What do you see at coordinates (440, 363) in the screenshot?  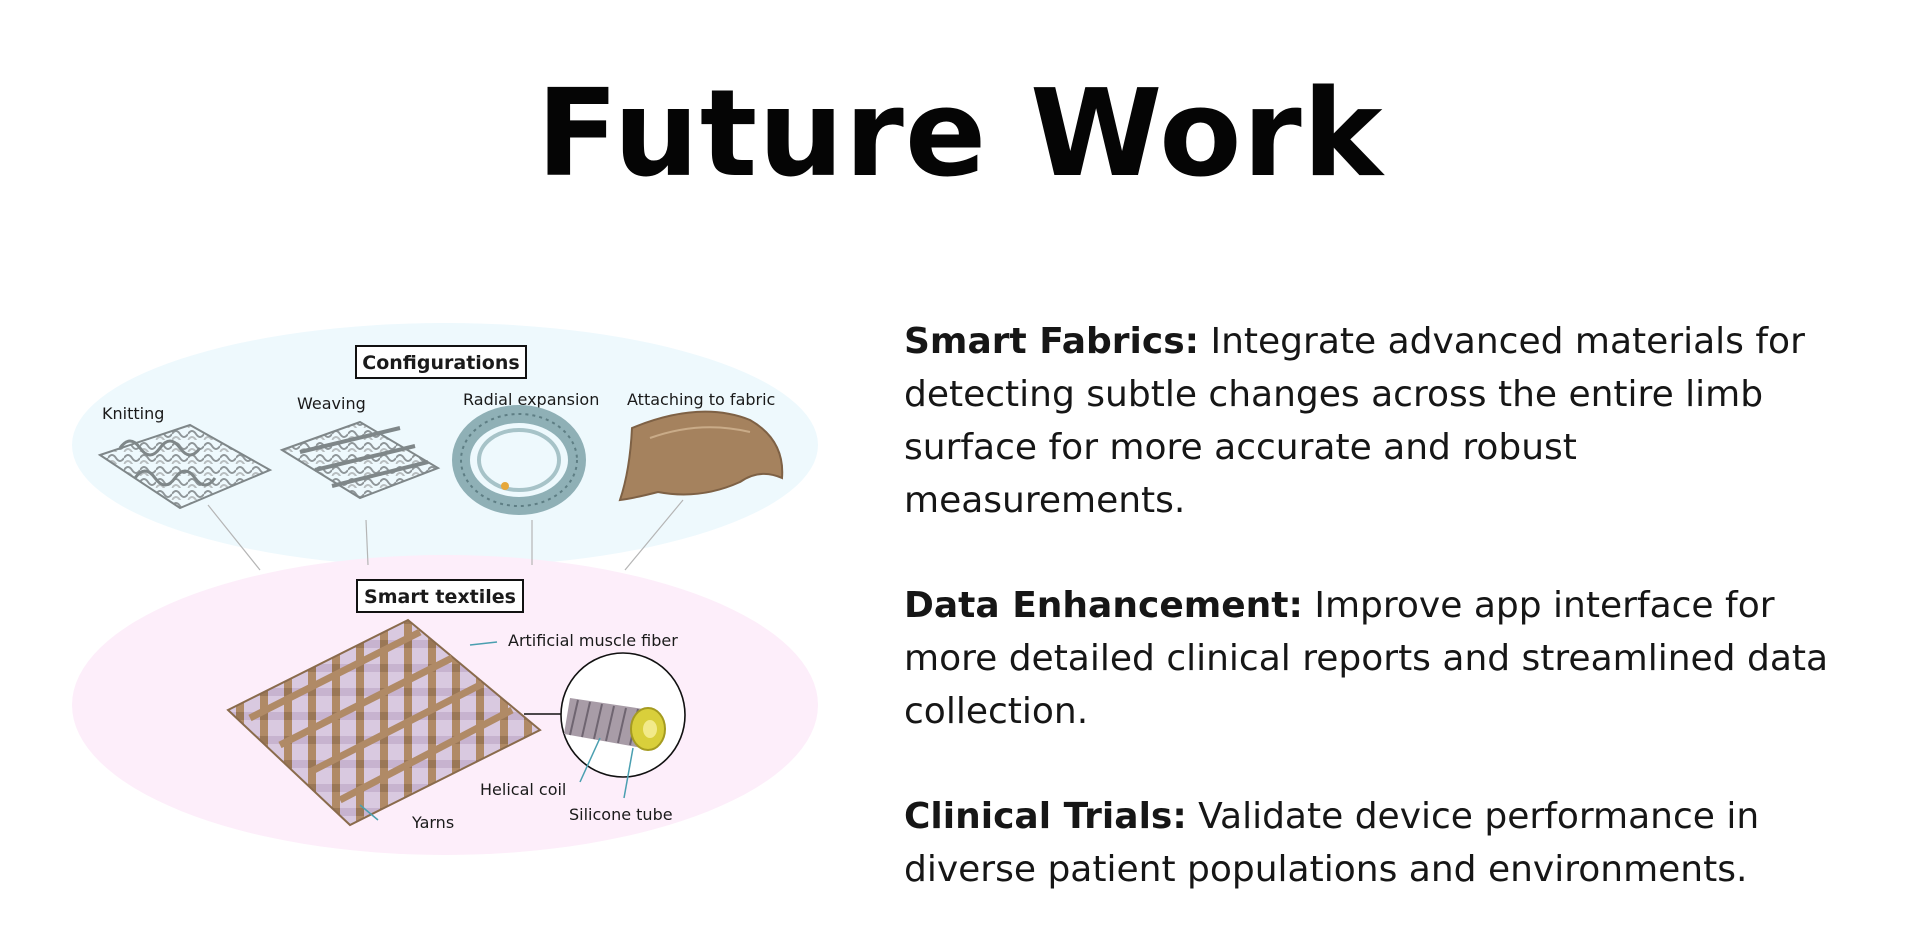 I see `configurations-label: Configurations` at bounding box center [440, 363].